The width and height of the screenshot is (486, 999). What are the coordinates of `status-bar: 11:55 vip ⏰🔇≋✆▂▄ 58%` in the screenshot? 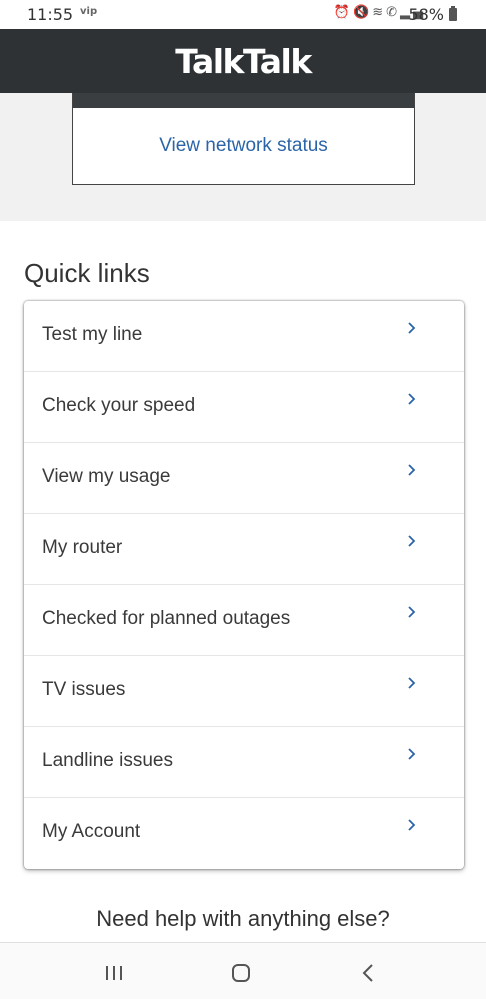 It's located at (243, 14).